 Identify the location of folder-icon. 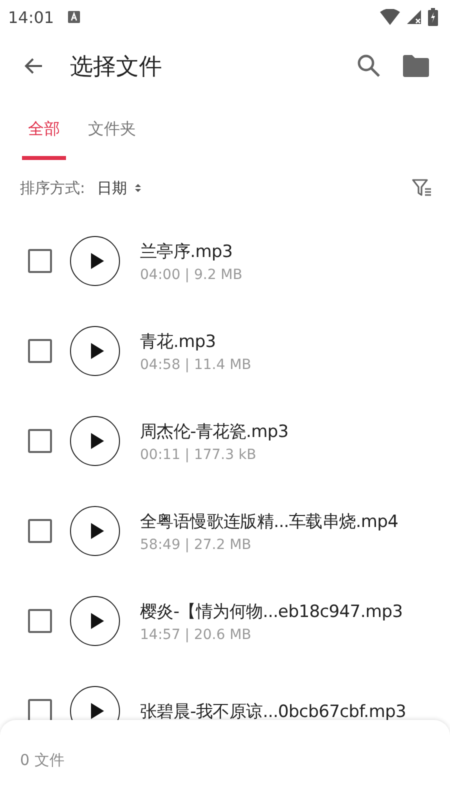
(416, 66).